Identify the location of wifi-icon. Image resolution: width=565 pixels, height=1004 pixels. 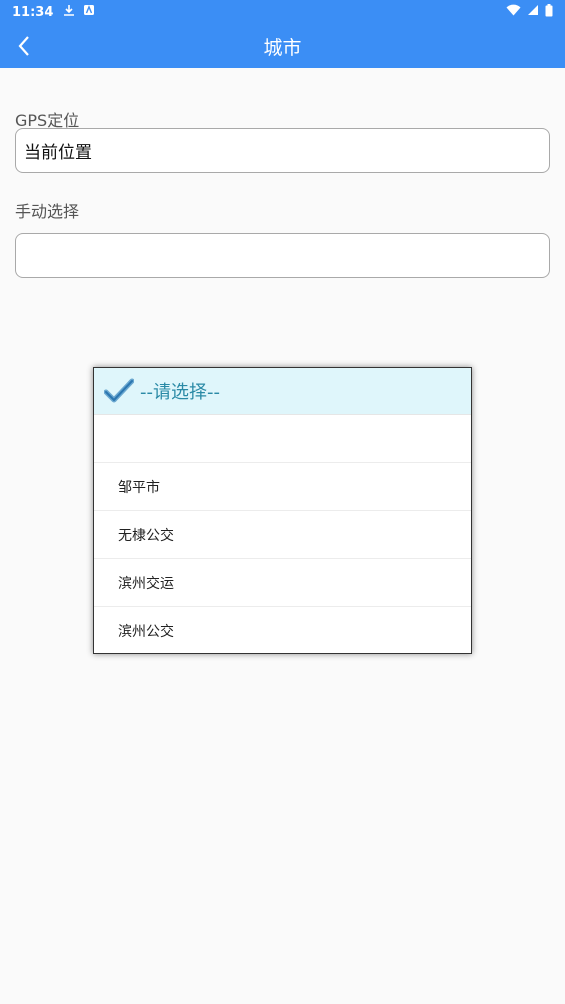
(513, 12).